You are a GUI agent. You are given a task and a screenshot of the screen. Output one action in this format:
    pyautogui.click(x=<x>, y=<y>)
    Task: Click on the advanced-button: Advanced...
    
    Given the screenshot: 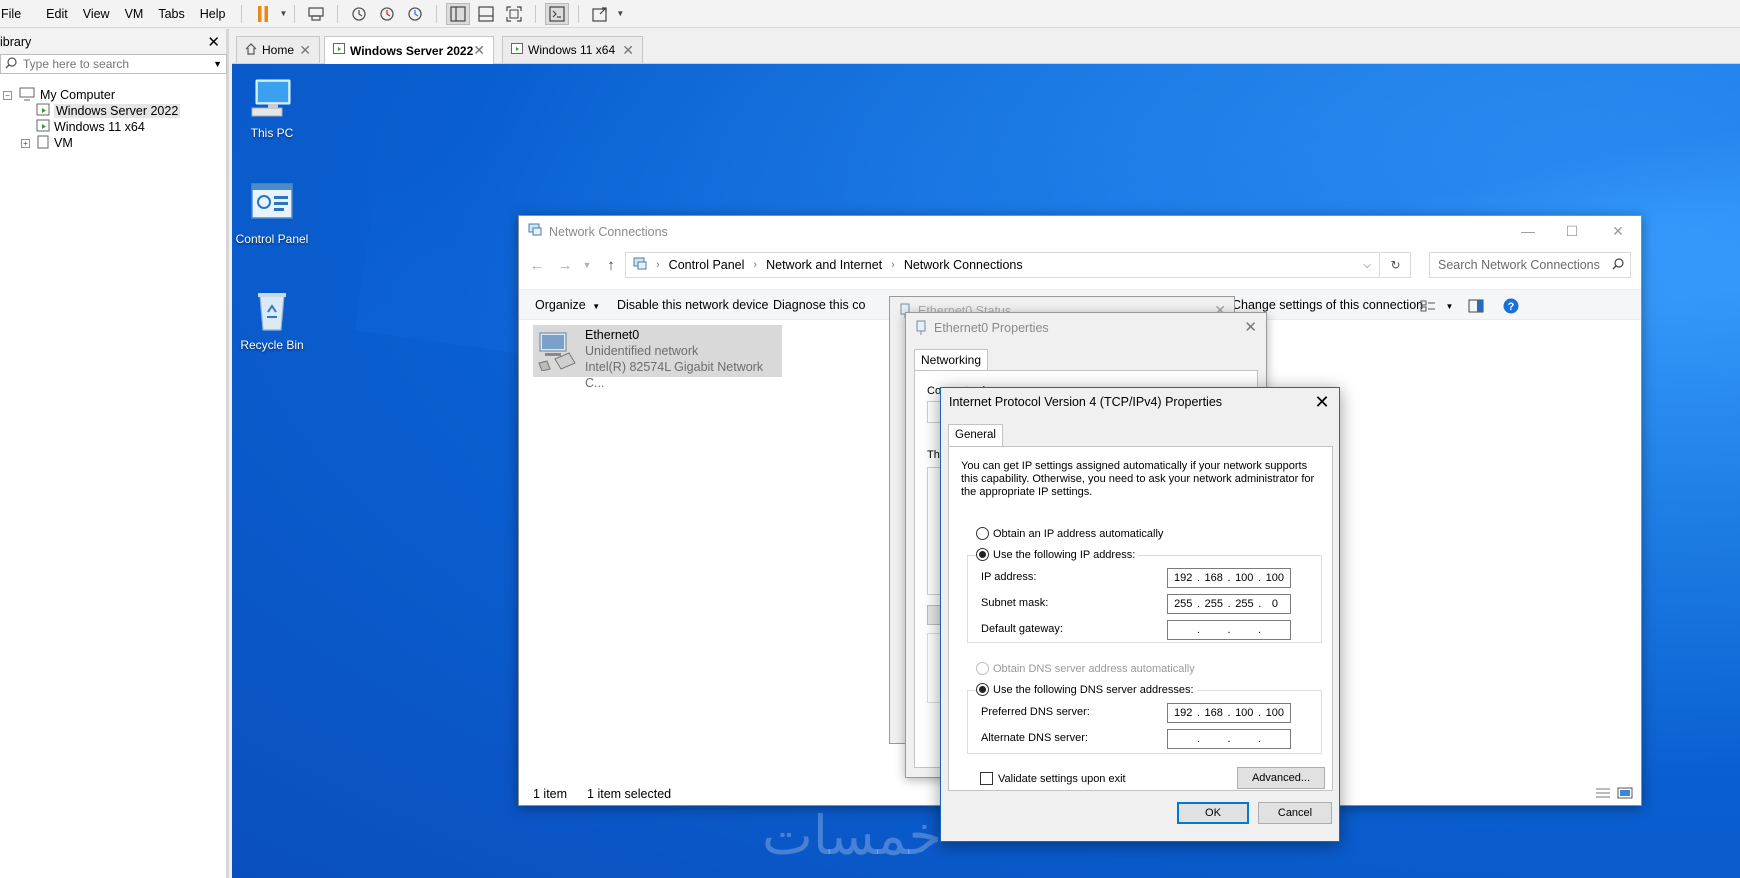 What is the action you would take?
    pyautogui.click(x=1281, y=778)
    